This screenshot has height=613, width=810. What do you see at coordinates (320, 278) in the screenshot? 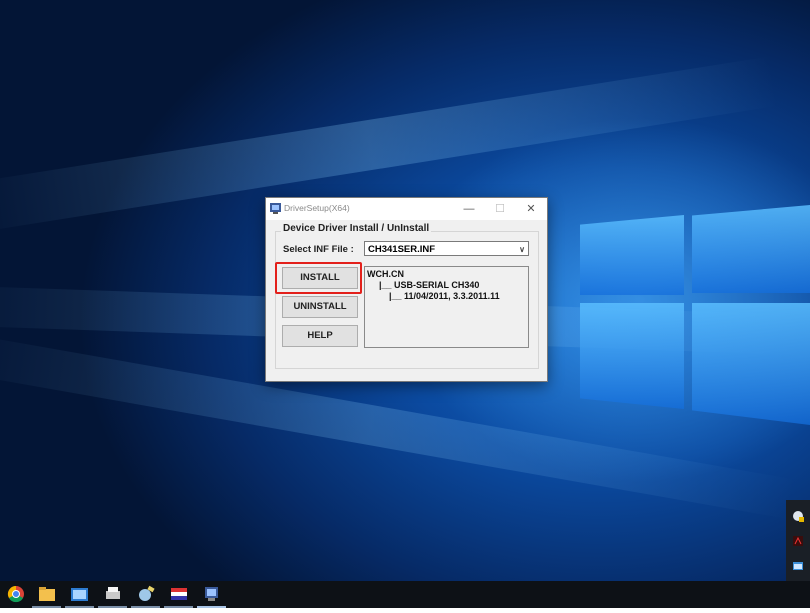
I see `install-button: INSTALL` at bounding box center [320, 278].